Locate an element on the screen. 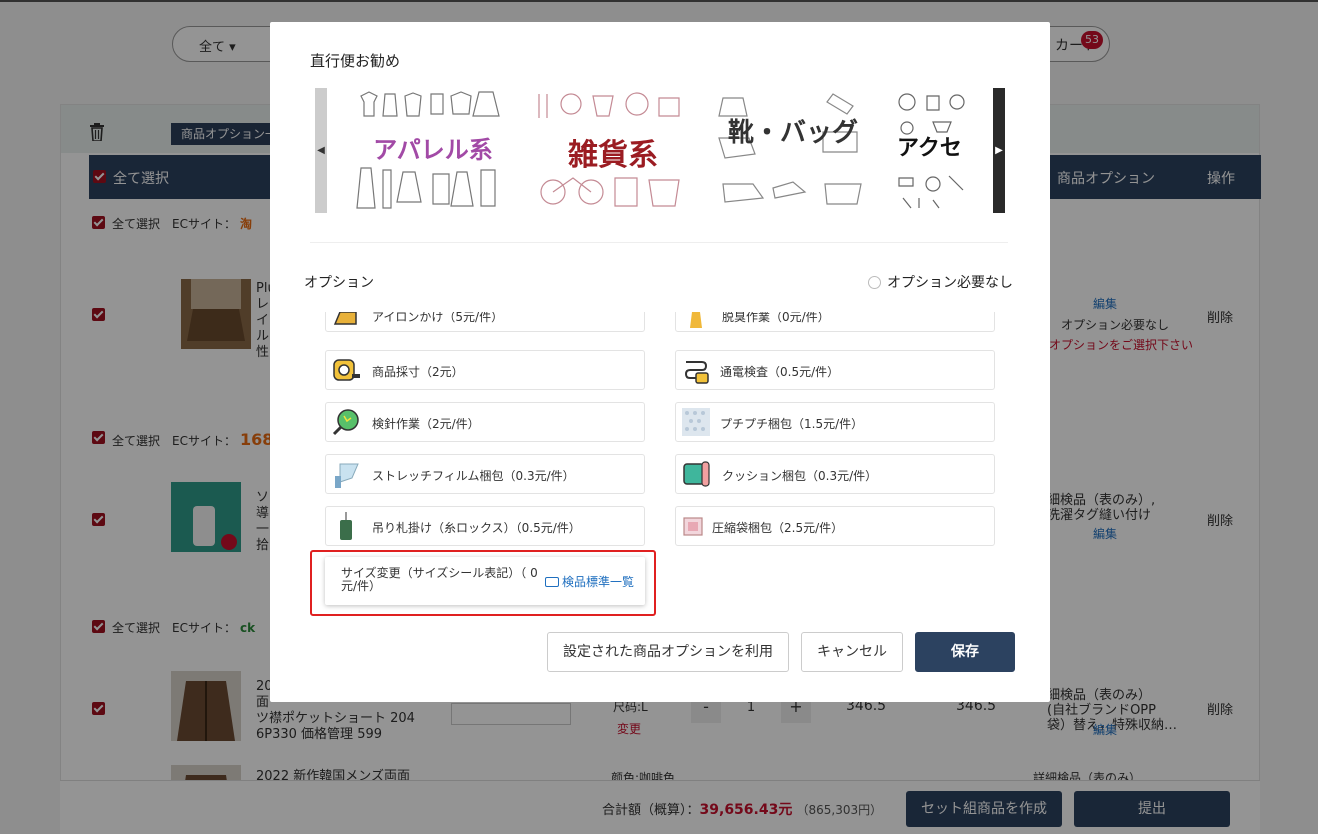  iron-icon is located at coordinates (345, 318).